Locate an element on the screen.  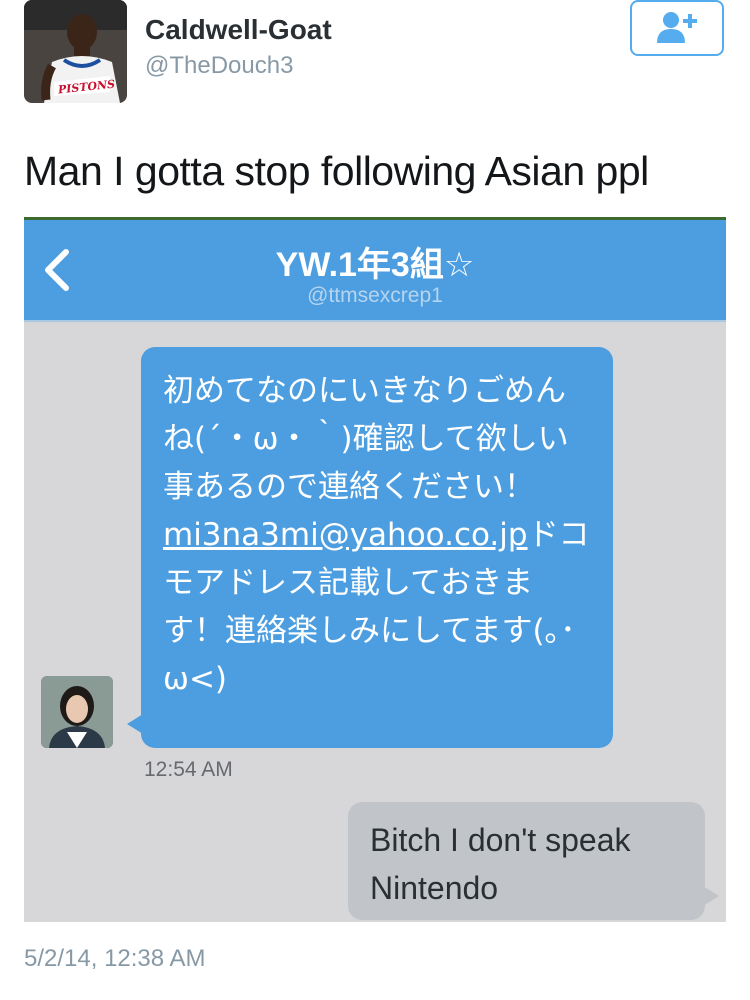
message-text: 初めてなのにいきなりごめんね(´・ω・｀)確認して欲しい事あるので連絡ください！ is located at coordinates (366, 439).